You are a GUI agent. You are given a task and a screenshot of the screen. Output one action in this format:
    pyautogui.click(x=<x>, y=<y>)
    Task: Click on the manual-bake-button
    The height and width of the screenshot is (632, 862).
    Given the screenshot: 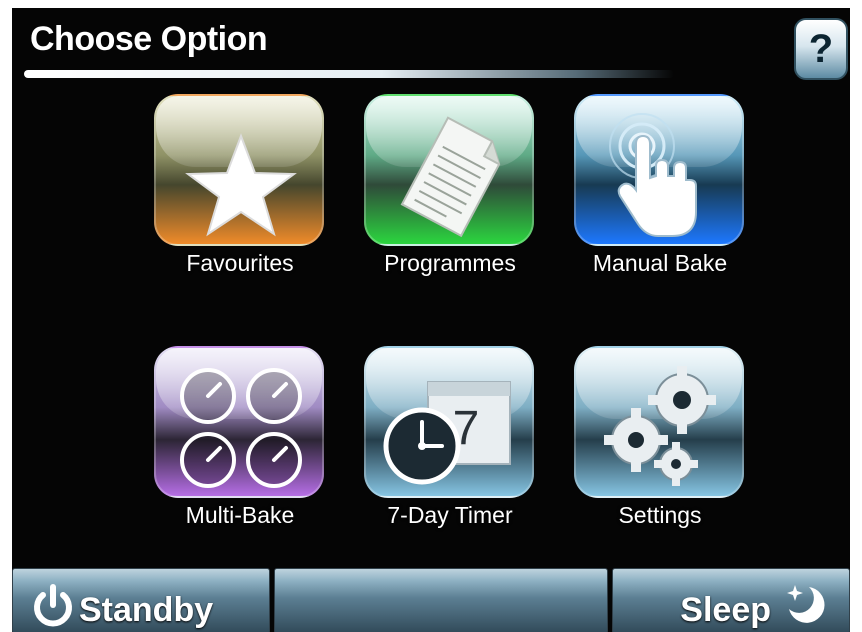 What is the action you would take?
    pyautogui.click(x=659, y=170)
    